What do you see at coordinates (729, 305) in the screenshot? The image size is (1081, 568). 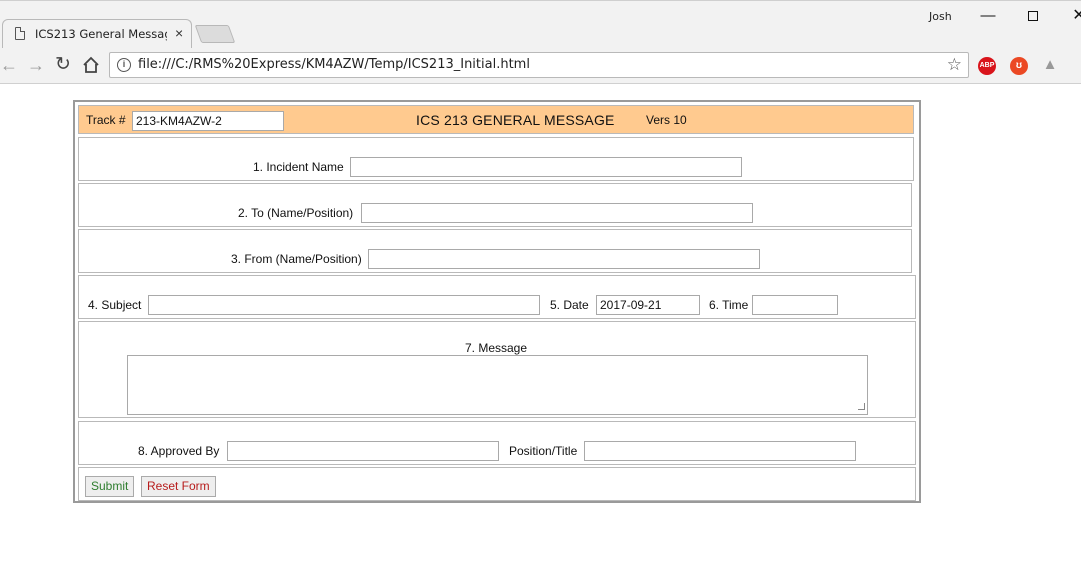 I see `time-label: 6. Time` at bounding box center [729, 305].